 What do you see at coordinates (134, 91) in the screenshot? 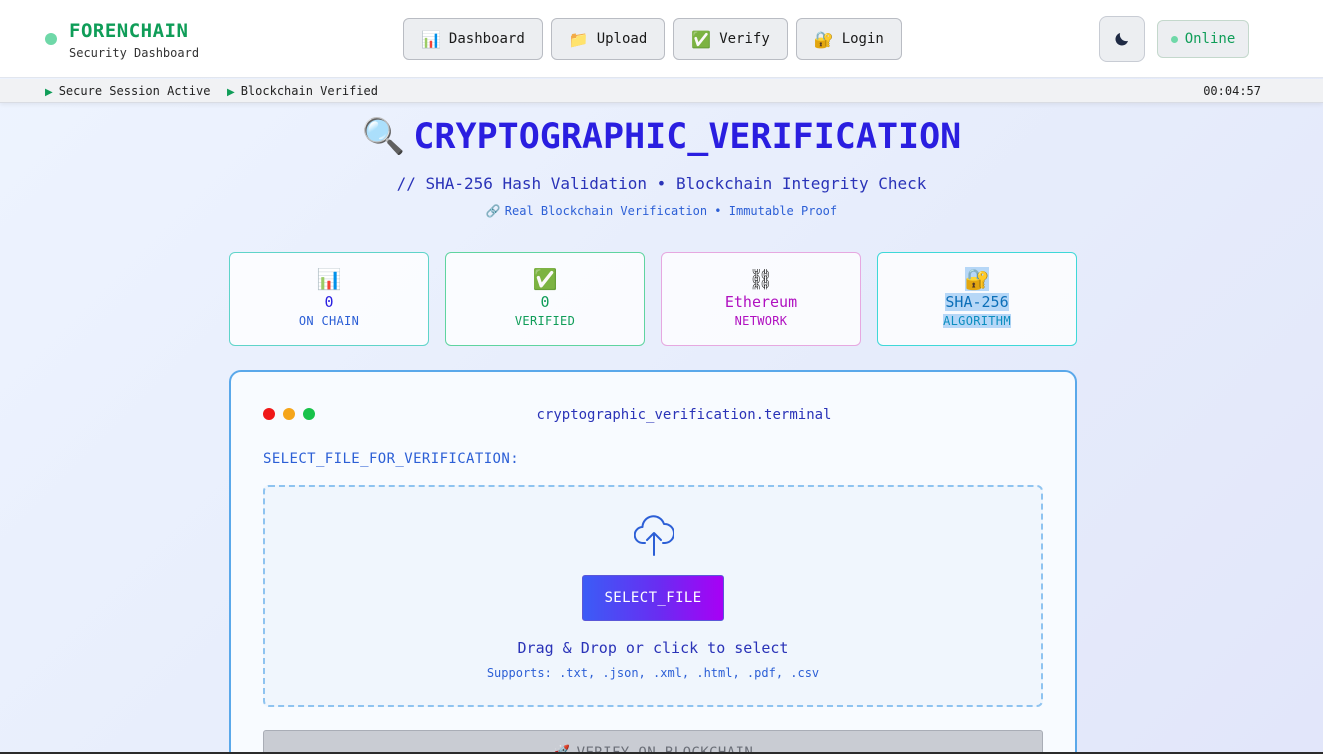
I see `session-status-text: Secure Session Active` at bounding box center [134, 91].